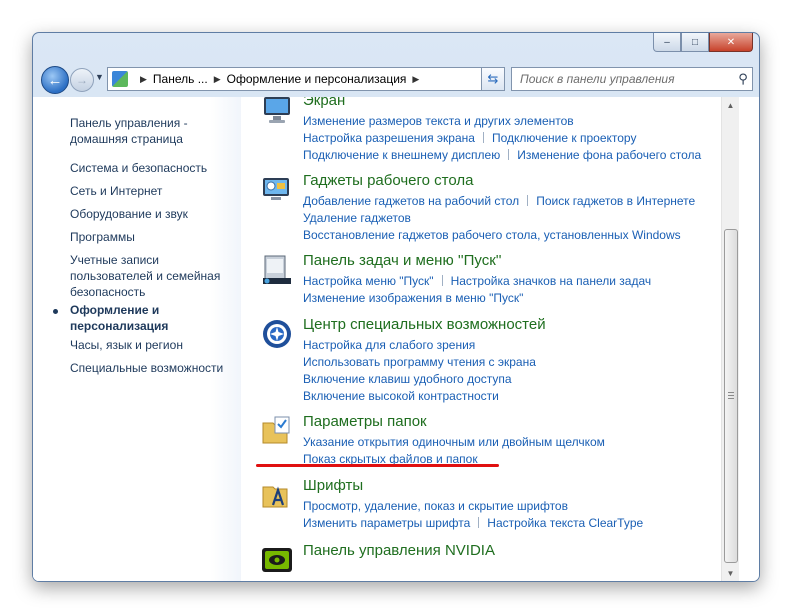 The image size is (793, 615). Describe the element at coordinates (150, 168) in the screenshot. I see `sidebar-item-system-security: Система и безопасность` at that location.